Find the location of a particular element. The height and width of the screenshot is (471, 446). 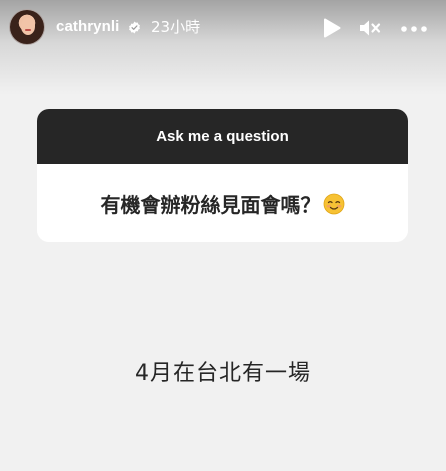

question-sticker-body: 有機會辦粉絲見面會嗎？ is located at coordinates (222, 203).